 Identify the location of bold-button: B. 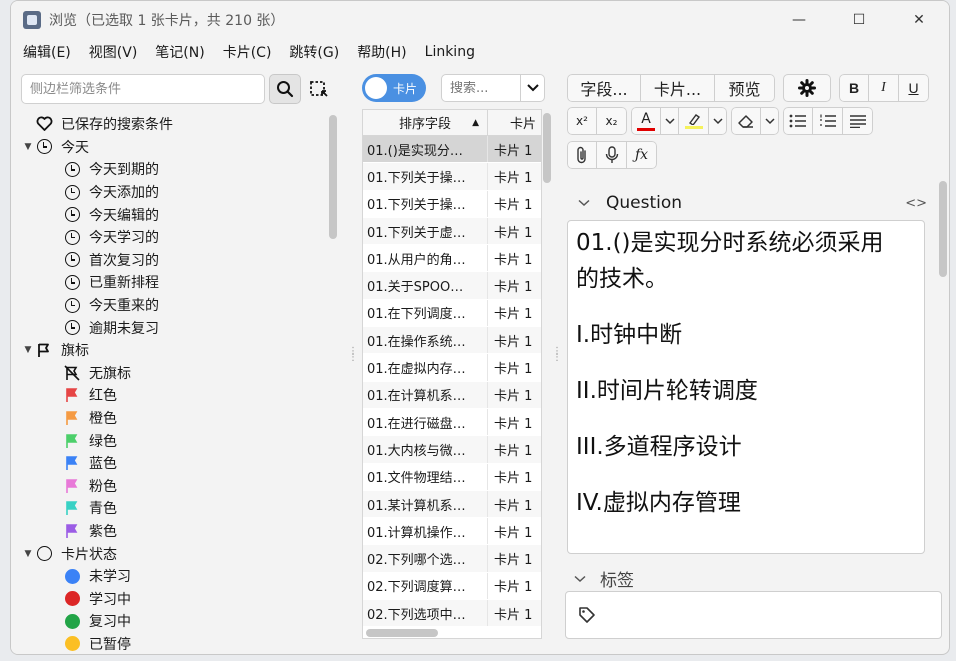
(854, 88).